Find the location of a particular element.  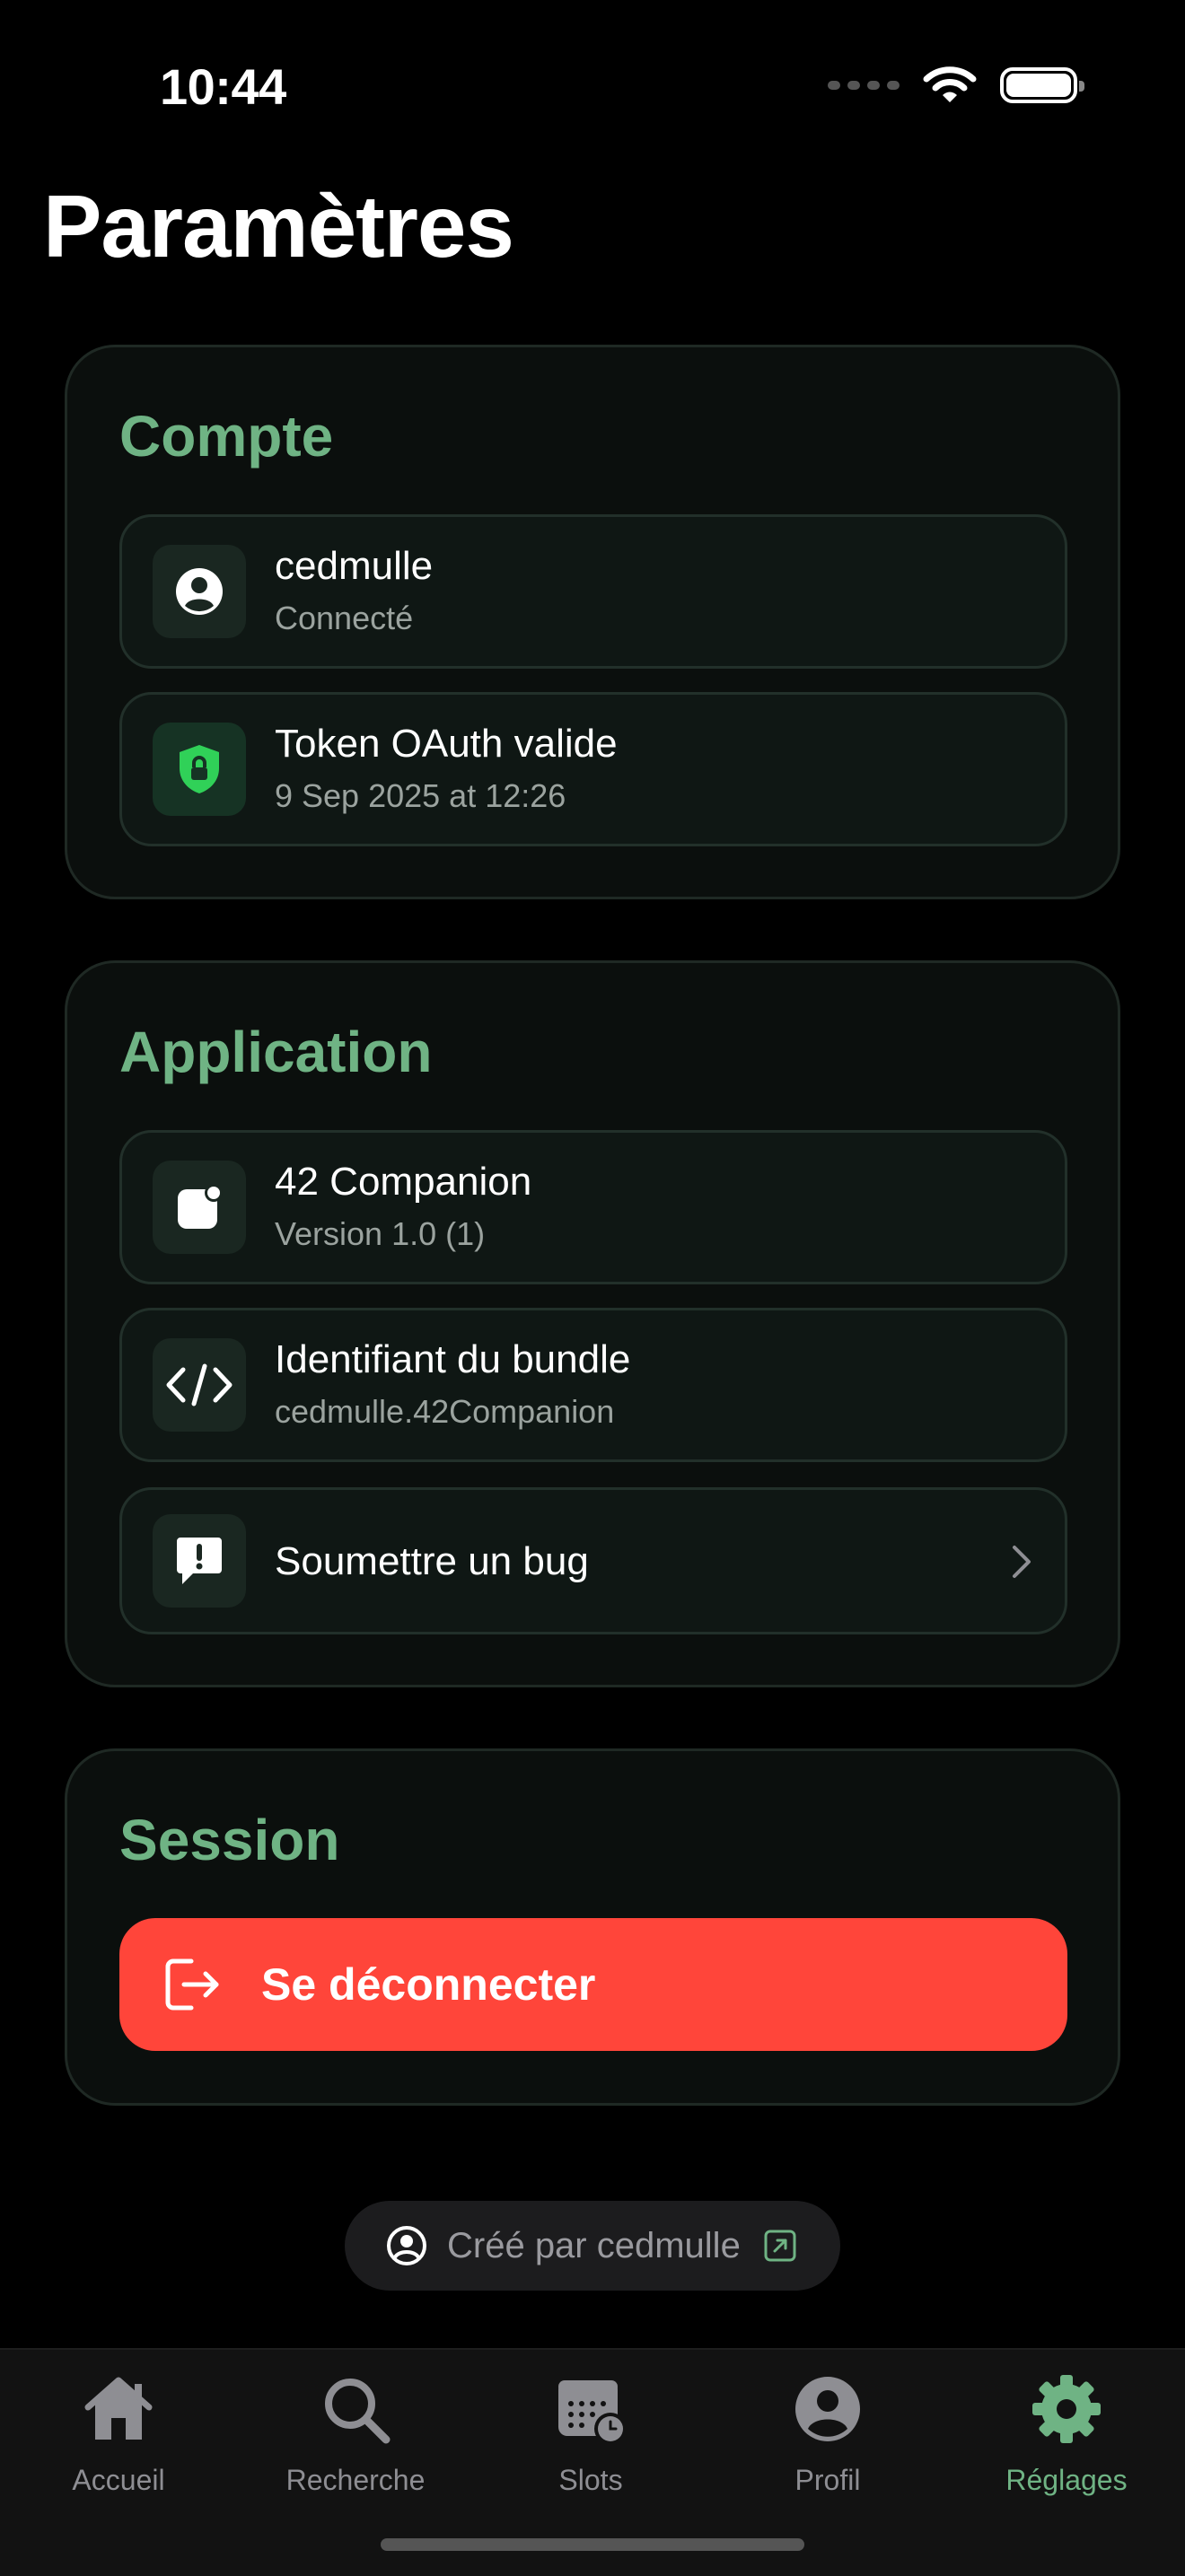

username: cedmulle is located at coordinates (354, 566).